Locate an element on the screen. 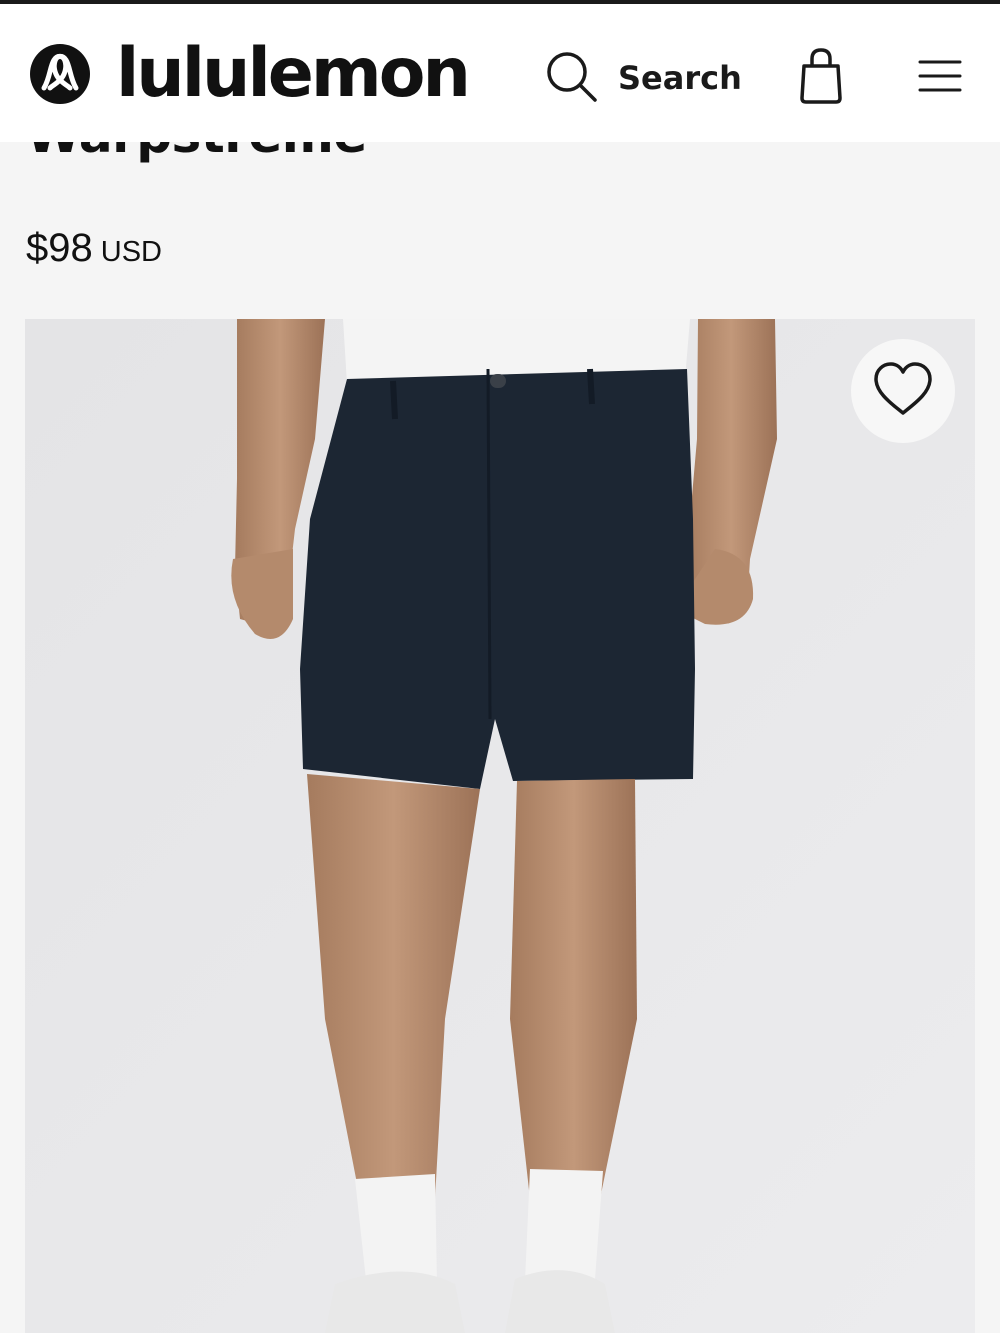 The width and height of the screenshot is (1000, 1333). search-label: Search is located at coordinates (680, 78).